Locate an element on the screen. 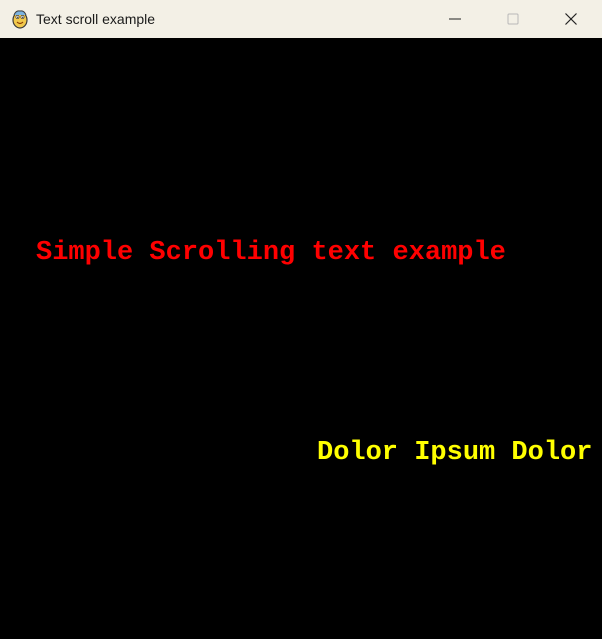  maximize-icon is located at coordinates (513, 19).